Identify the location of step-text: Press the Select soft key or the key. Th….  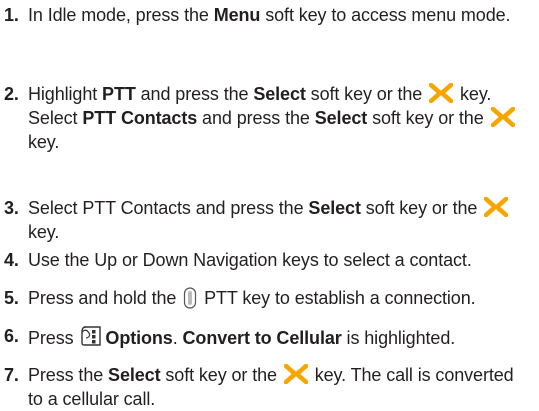
(280, 387).